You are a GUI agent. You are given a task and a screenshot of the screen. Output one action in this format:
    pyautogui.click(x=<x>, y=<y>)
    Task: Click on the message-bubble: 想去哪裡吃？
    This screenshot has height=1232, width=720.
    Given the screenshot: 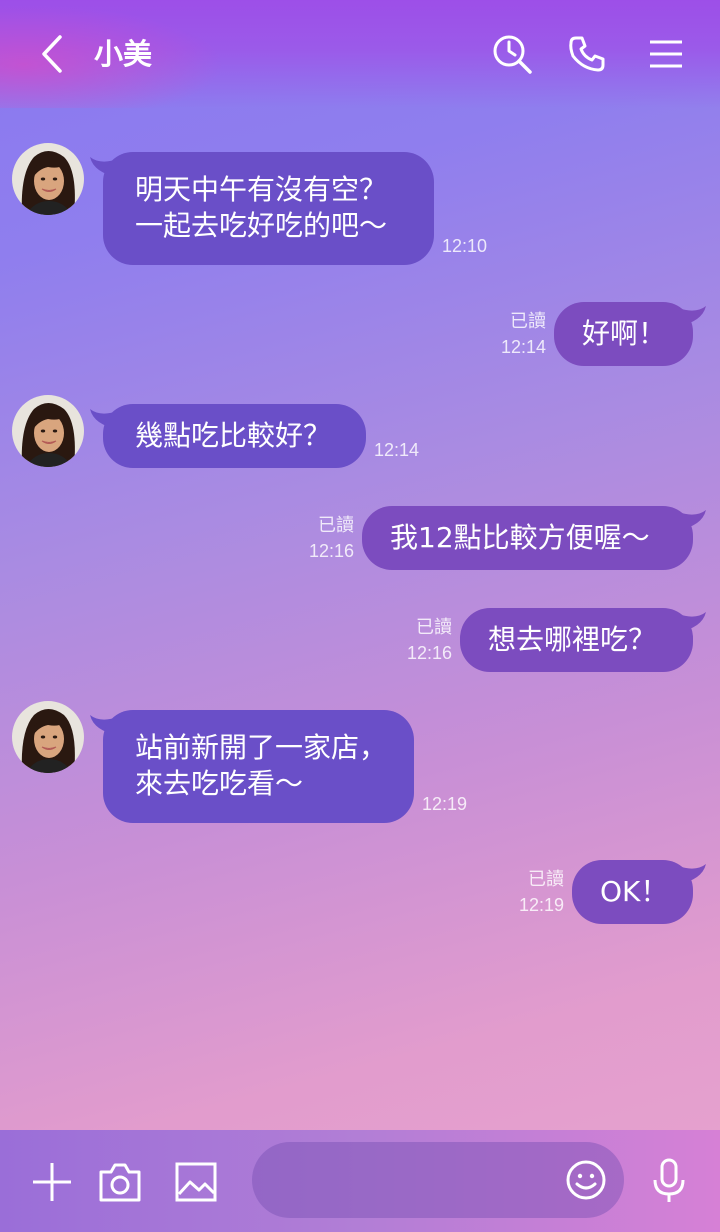 What is the action you would take?
    pyautogui.click(x=576, y=640)
    